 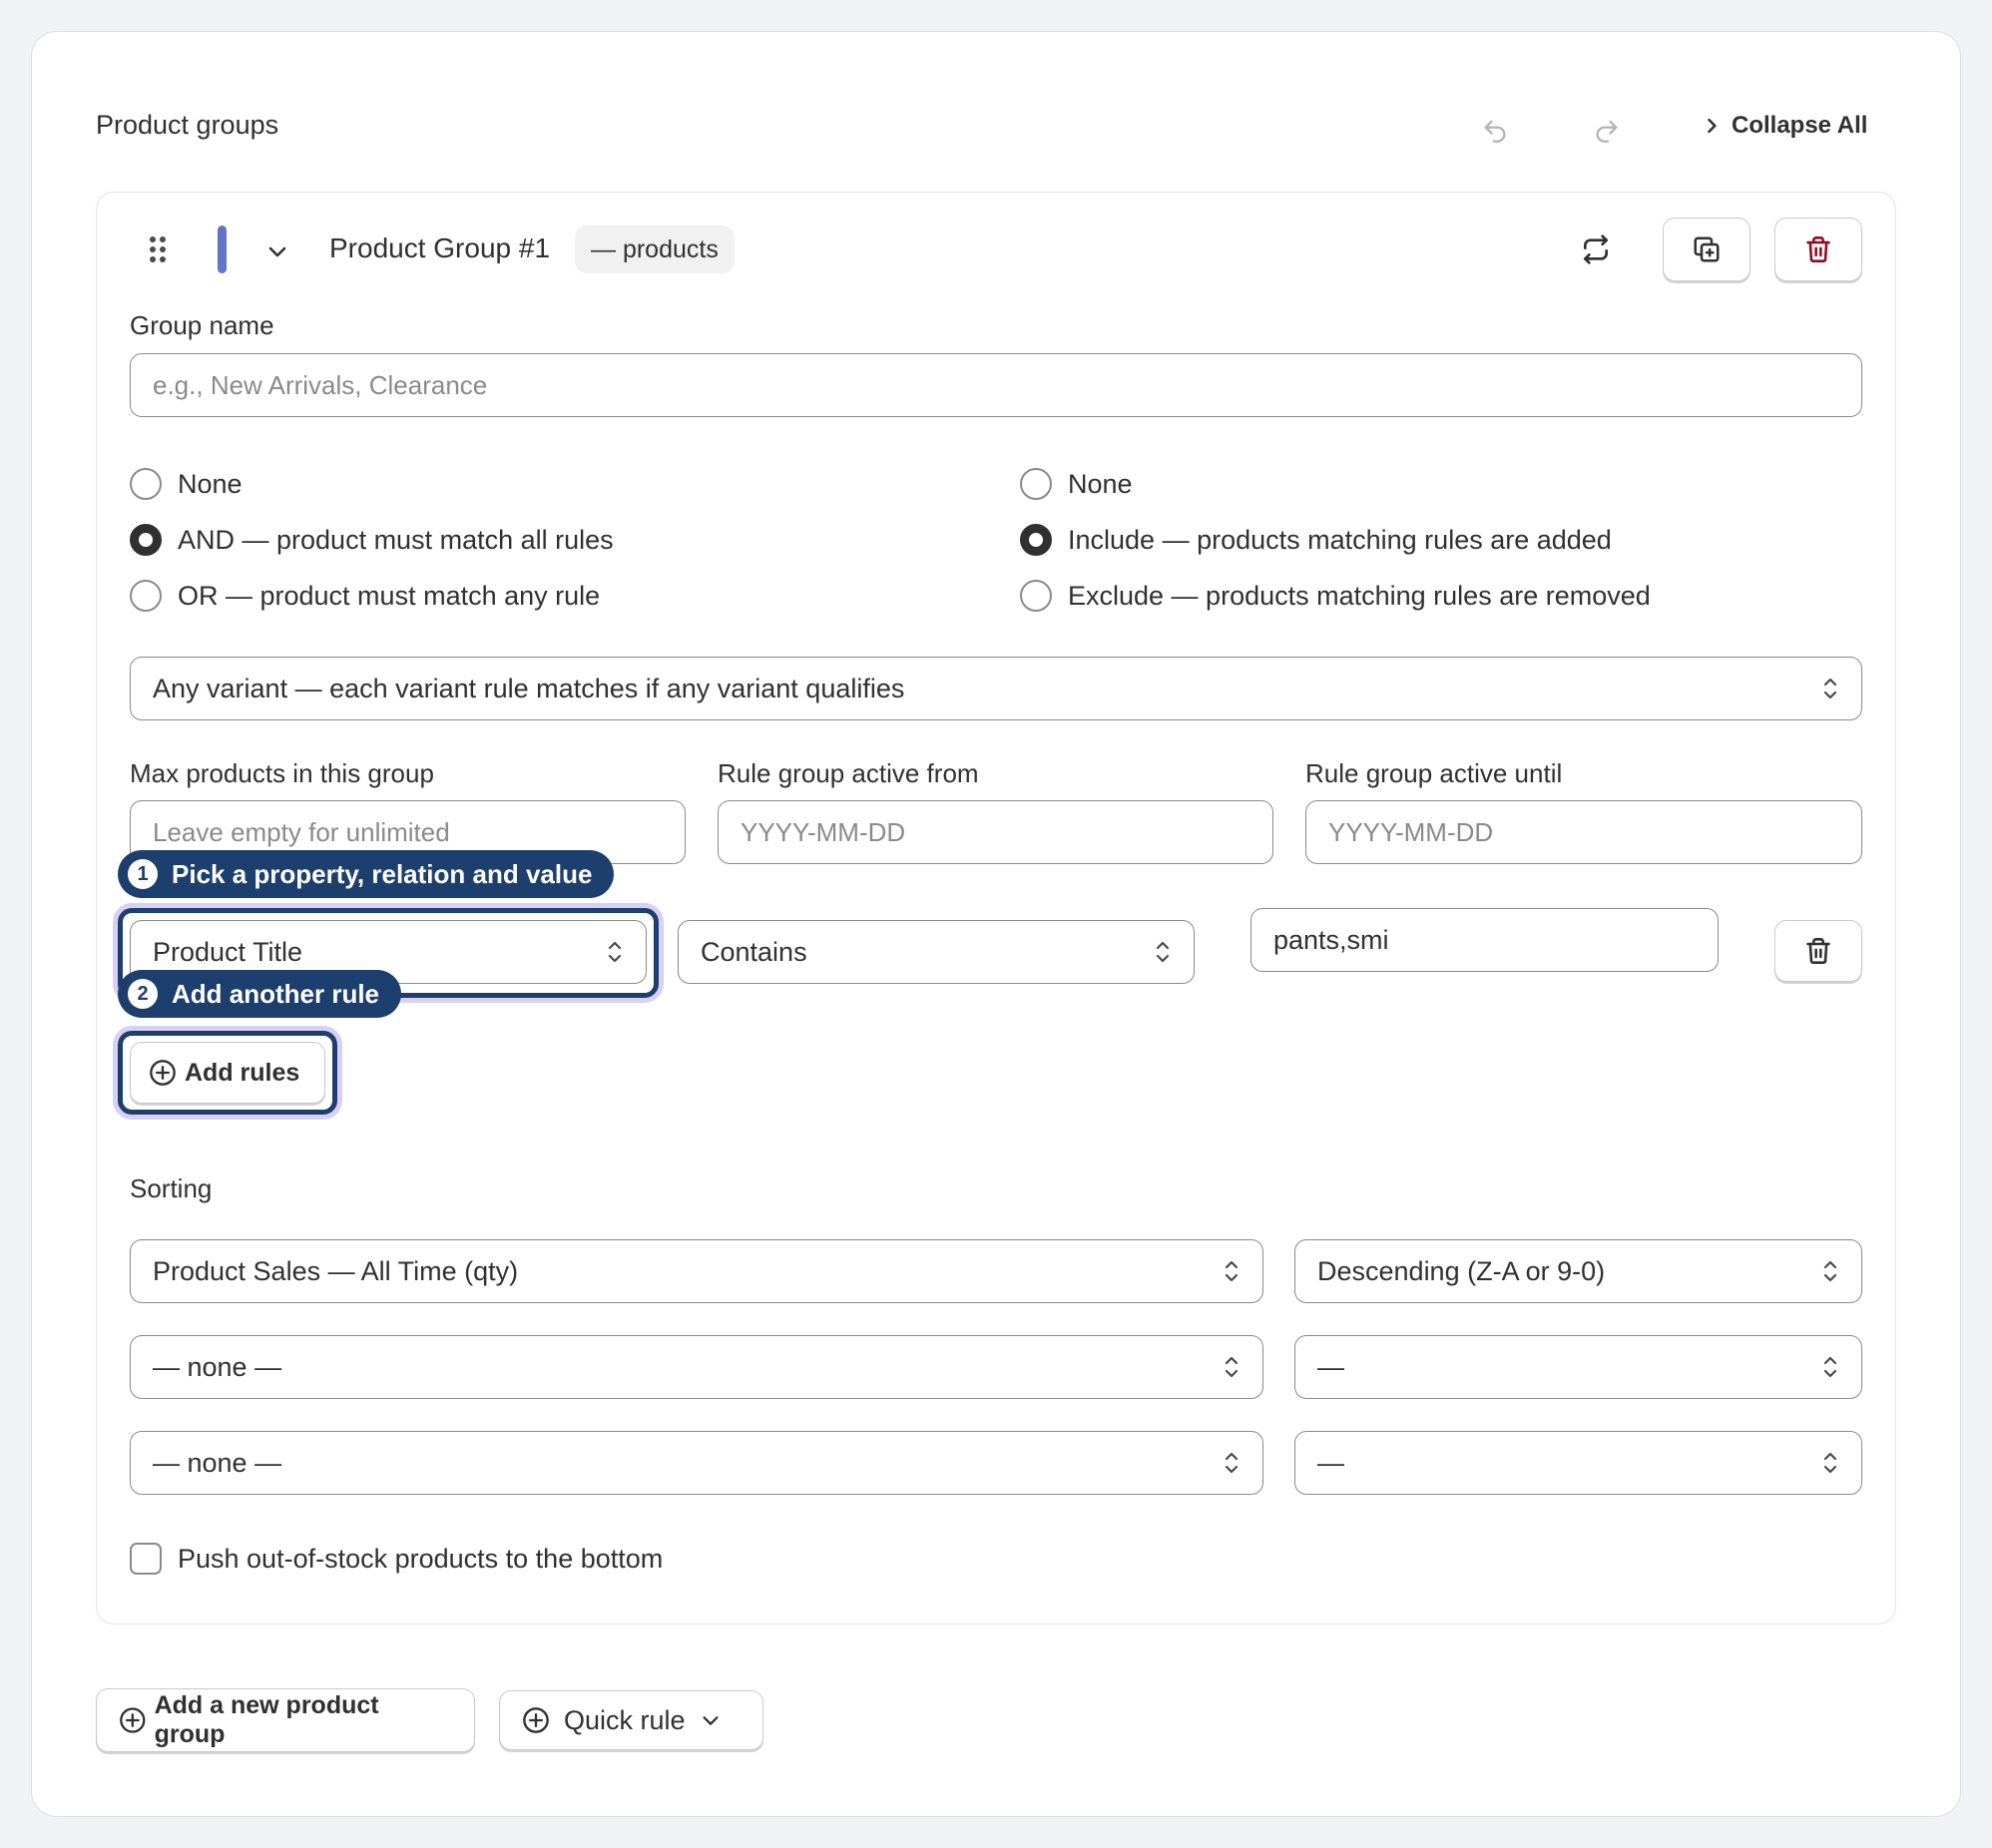 I want to click on add-product-group-label: Add a new product group, so click(x=266, y=1719).